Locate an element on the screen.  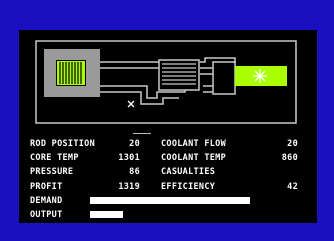
coolant-temp-value: 860 is located at coordinates (289, 158).